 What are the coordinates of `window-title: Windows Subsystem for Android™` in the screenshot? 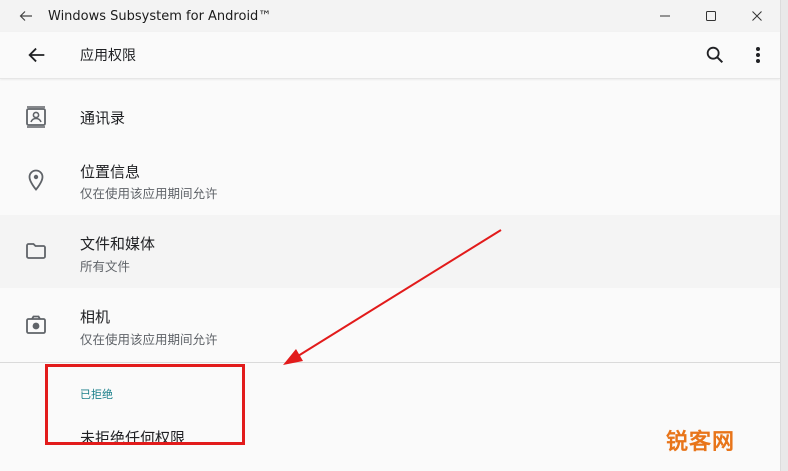 It's located at (160, 16).